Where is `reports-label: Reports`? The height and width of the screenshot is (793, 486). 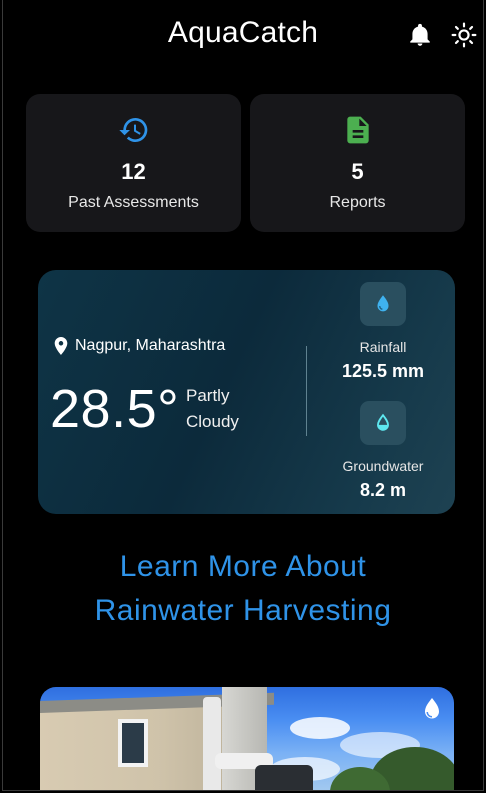
reports-label: Reports is located at coordinates (357, 202).